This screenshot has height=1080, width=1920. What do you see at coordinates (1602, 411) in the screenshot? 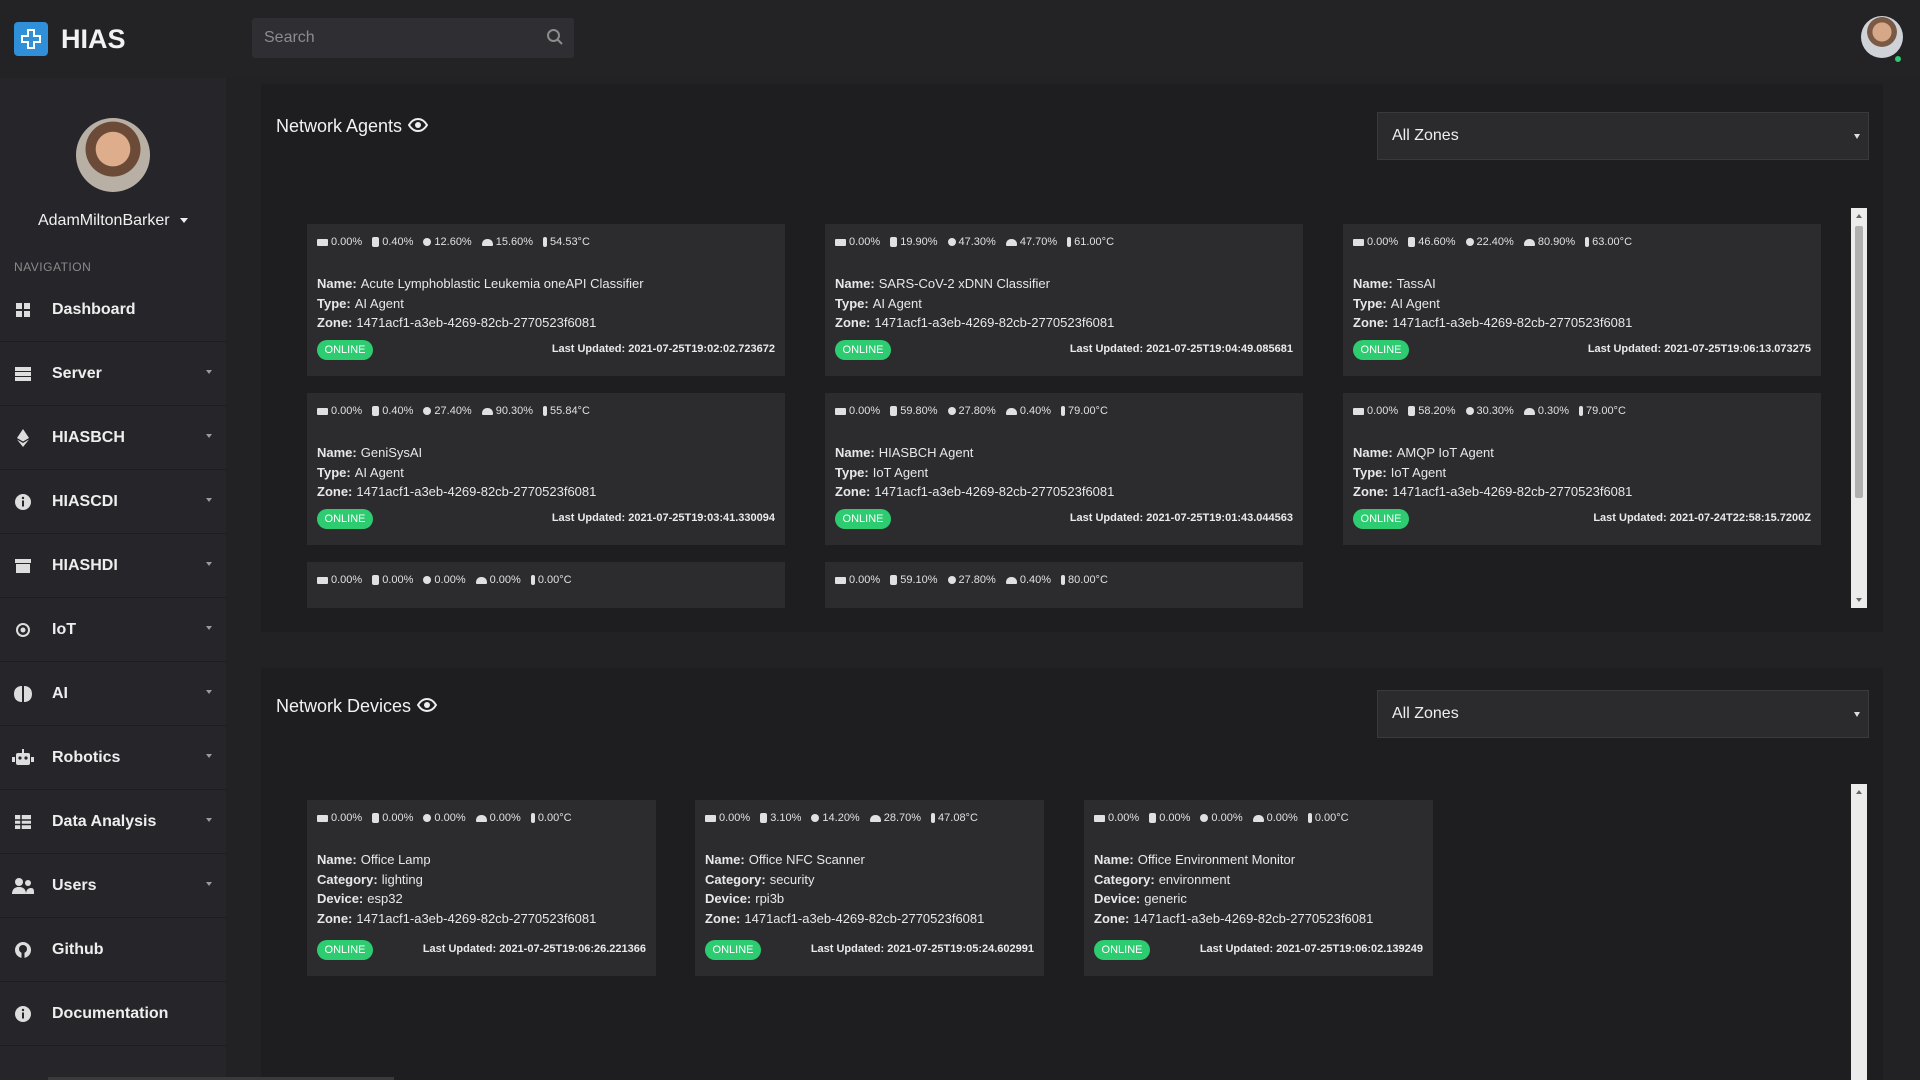
I see `stat-item: 79.00°C` at bounding box center [1602, 411].